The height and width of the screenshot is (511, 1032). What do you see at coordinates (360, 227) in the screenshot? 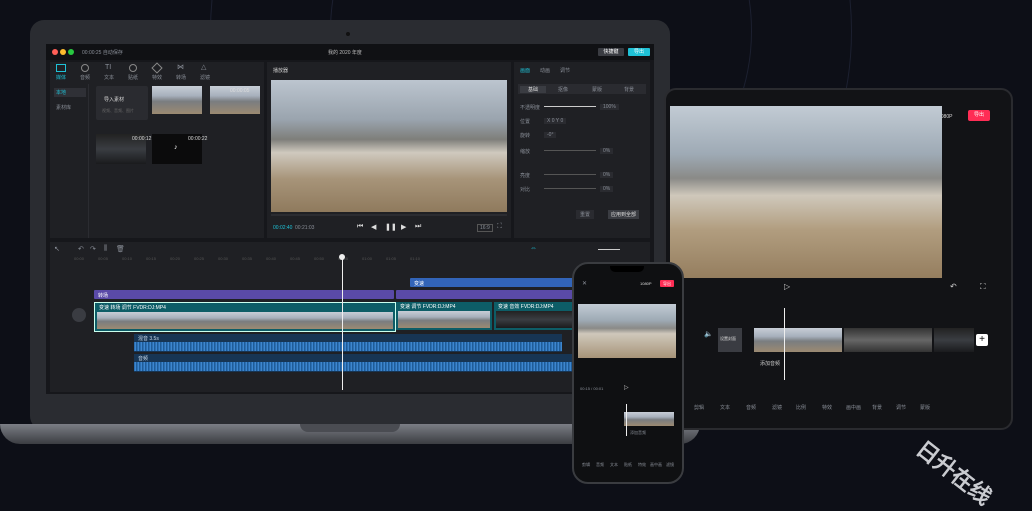
I see `skip-back-icon: ⏮` at bounding box center [360, 227].